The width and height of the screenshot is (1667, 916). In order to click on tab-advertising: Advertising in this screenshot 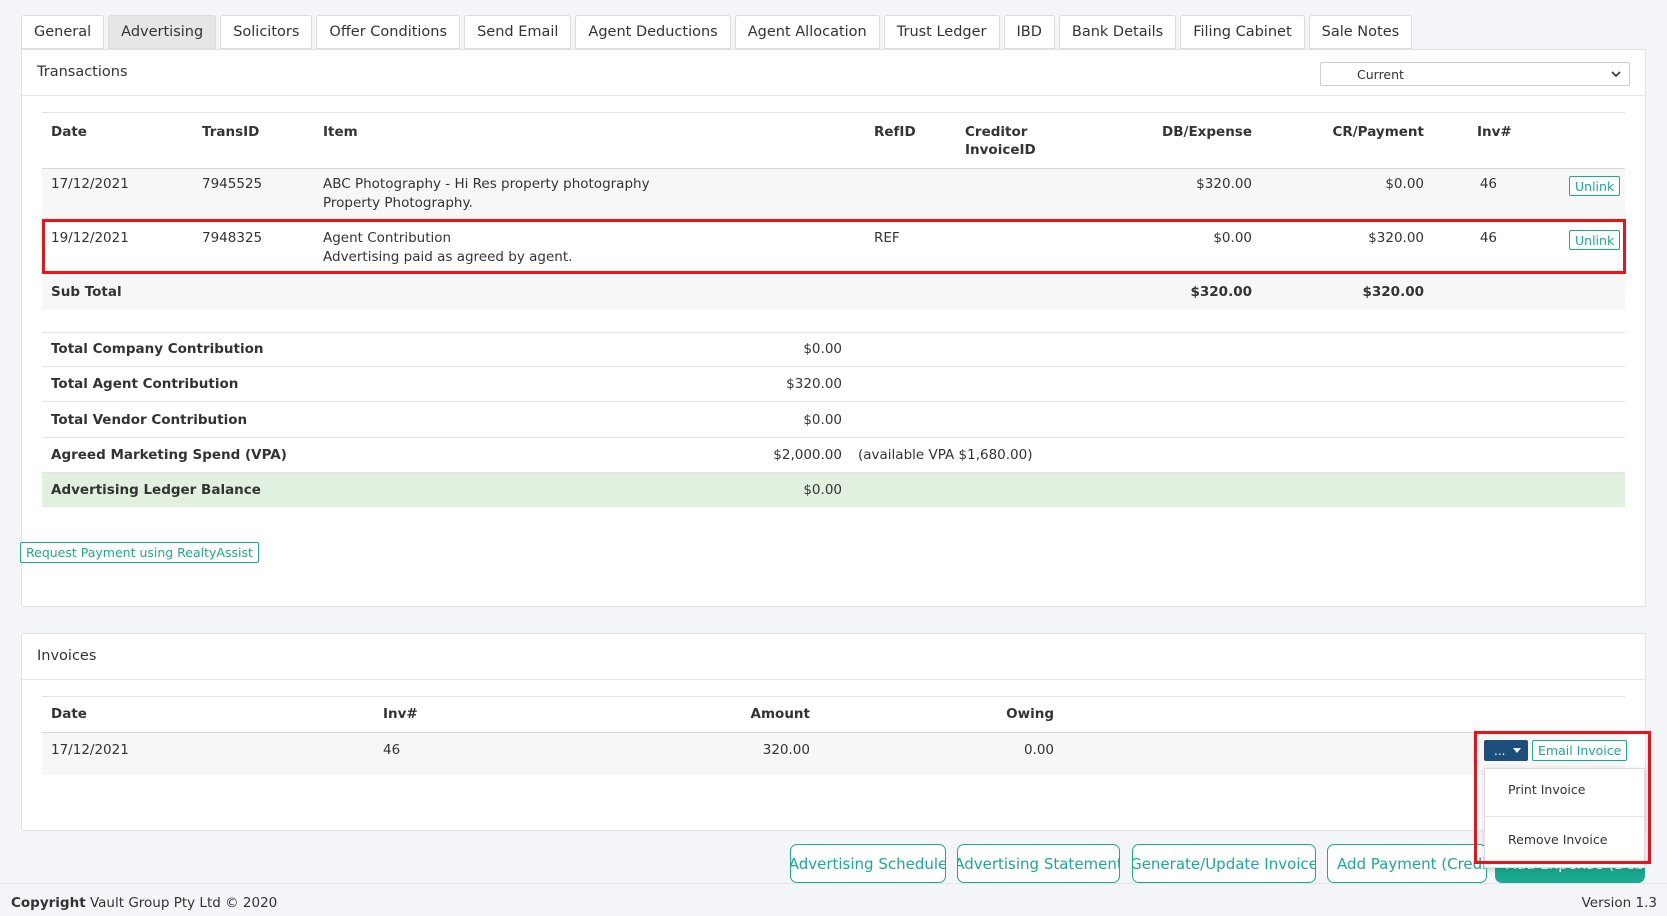, I will do `click(162, 32)`.